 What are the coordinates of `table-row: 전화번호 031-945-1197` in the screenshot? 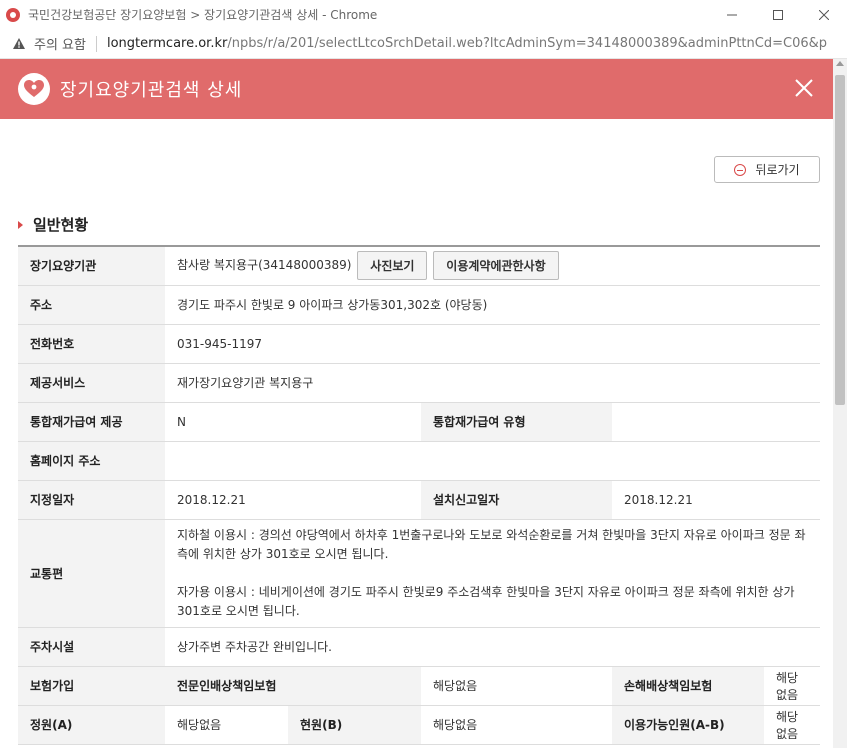 It's located at (419, 344).